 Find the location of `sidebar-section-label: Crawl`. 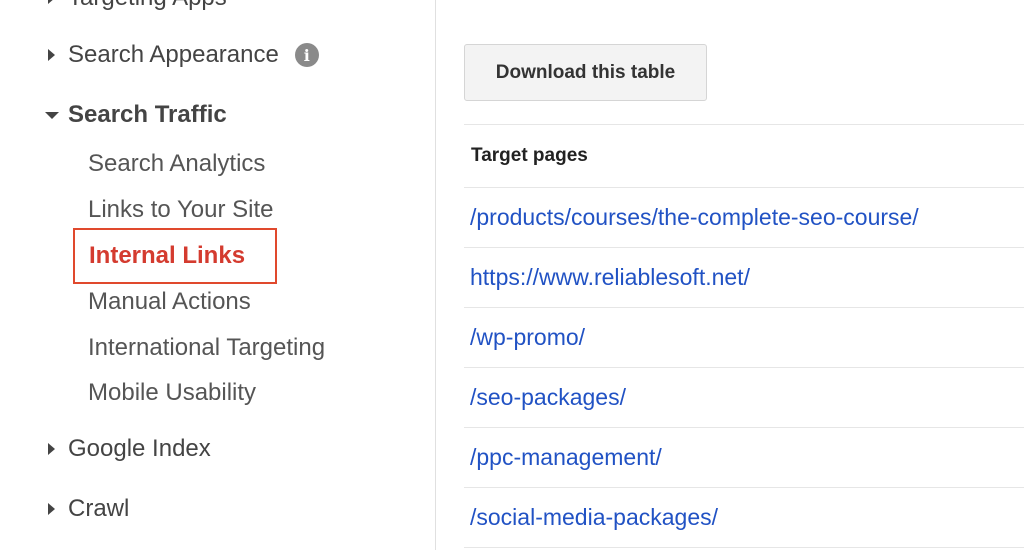

sidebar-section-label: Crawl is located at coordinates (99, 508).